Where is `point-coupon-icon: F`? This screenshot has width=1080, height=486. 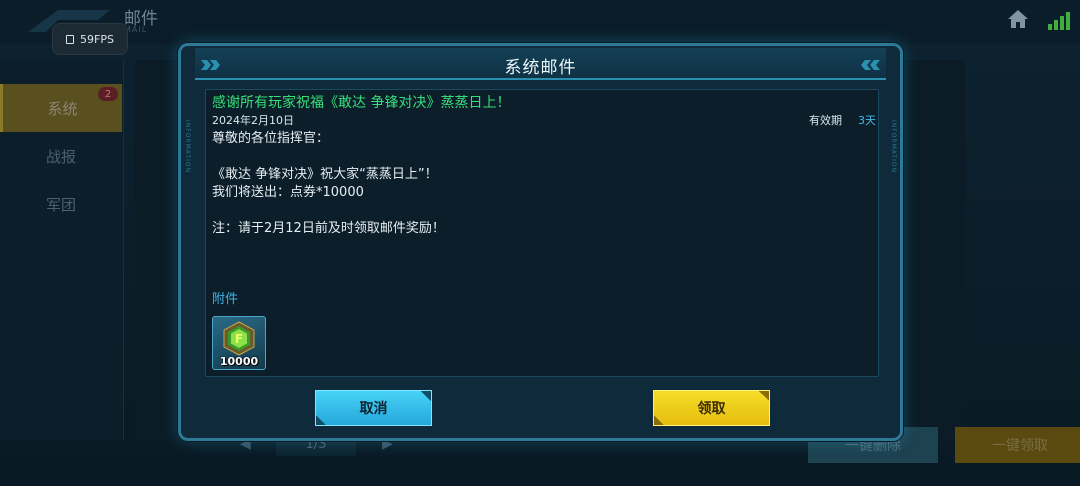
point-coupon-icon: F is located at coordinates (239, 338).